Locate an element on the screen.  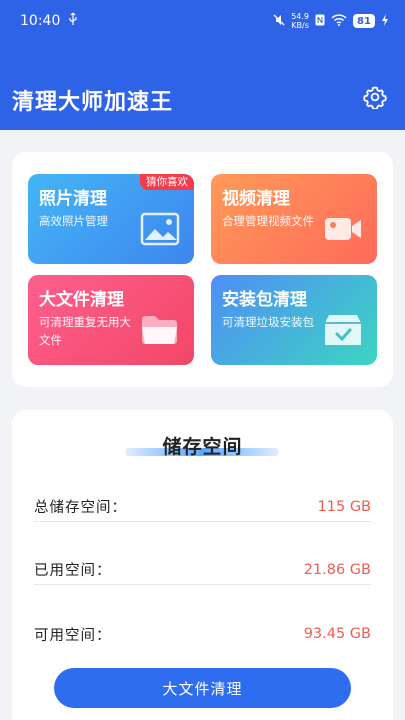
page-title: 清理大师加速王 is located at coordinates (93, 102).